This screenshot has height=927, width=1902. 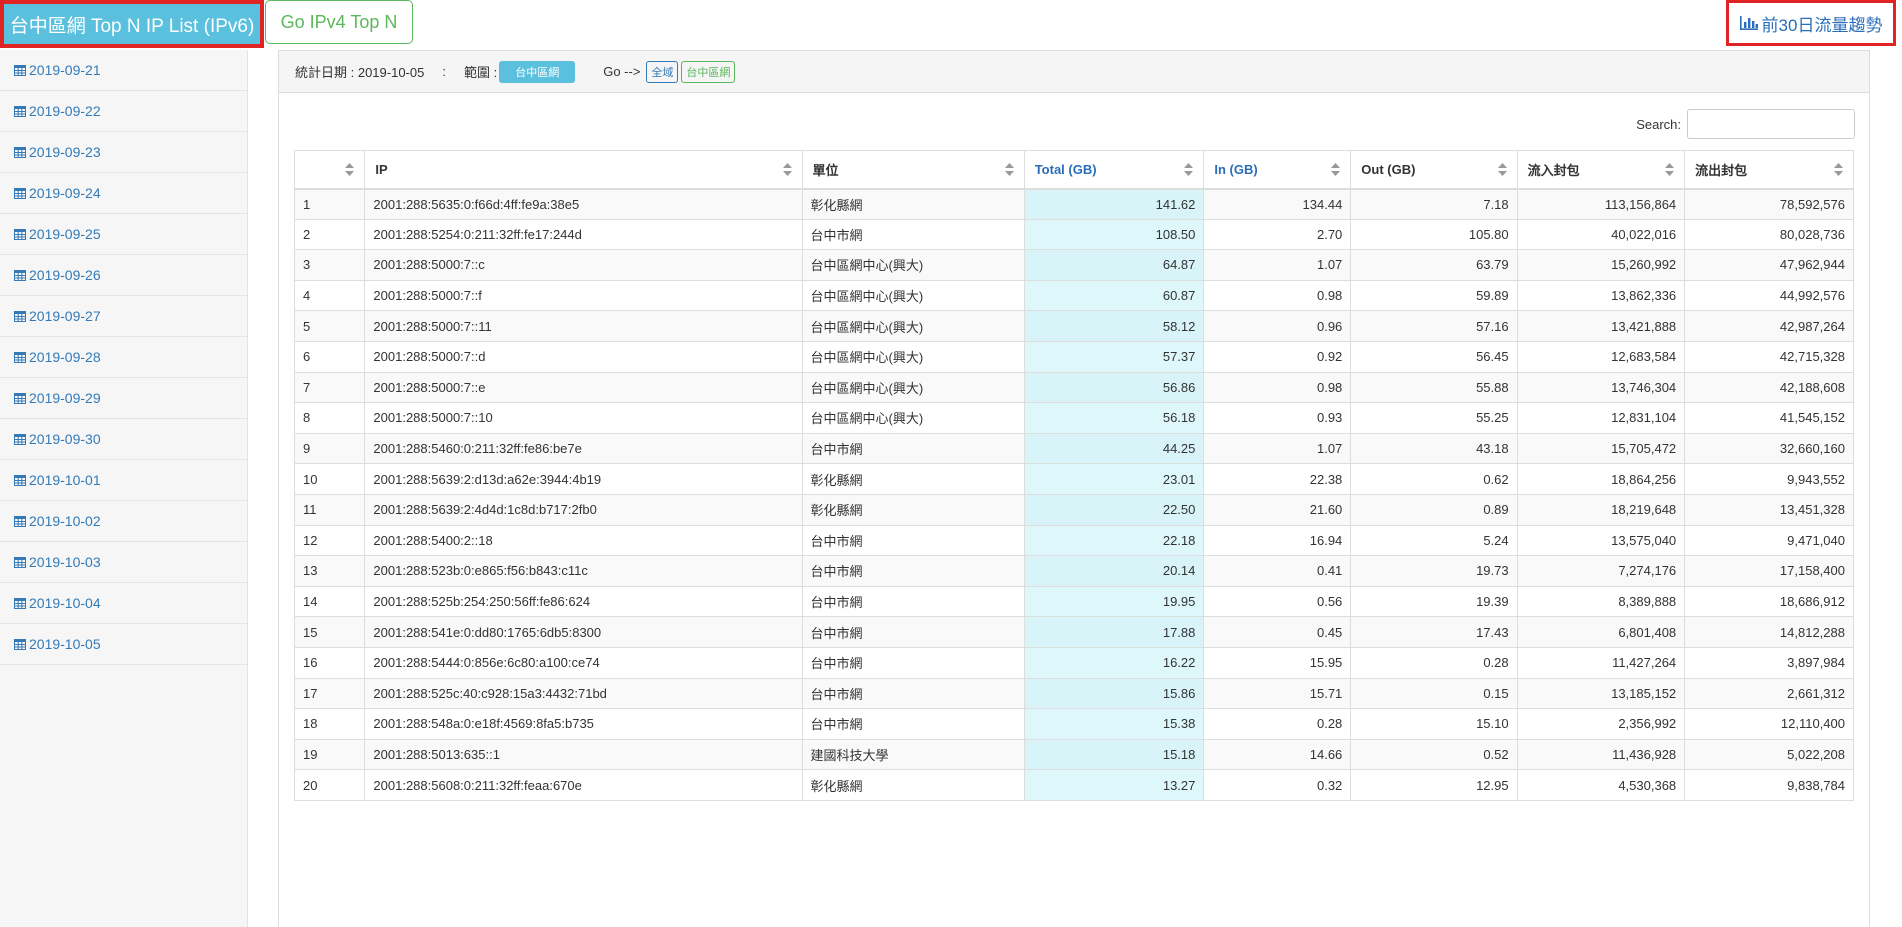 What do you see at coordinates (1601, 571) in the screenshot?
I see `in-packets-cell: 7,274,176` at bounding box center [1601, 571].